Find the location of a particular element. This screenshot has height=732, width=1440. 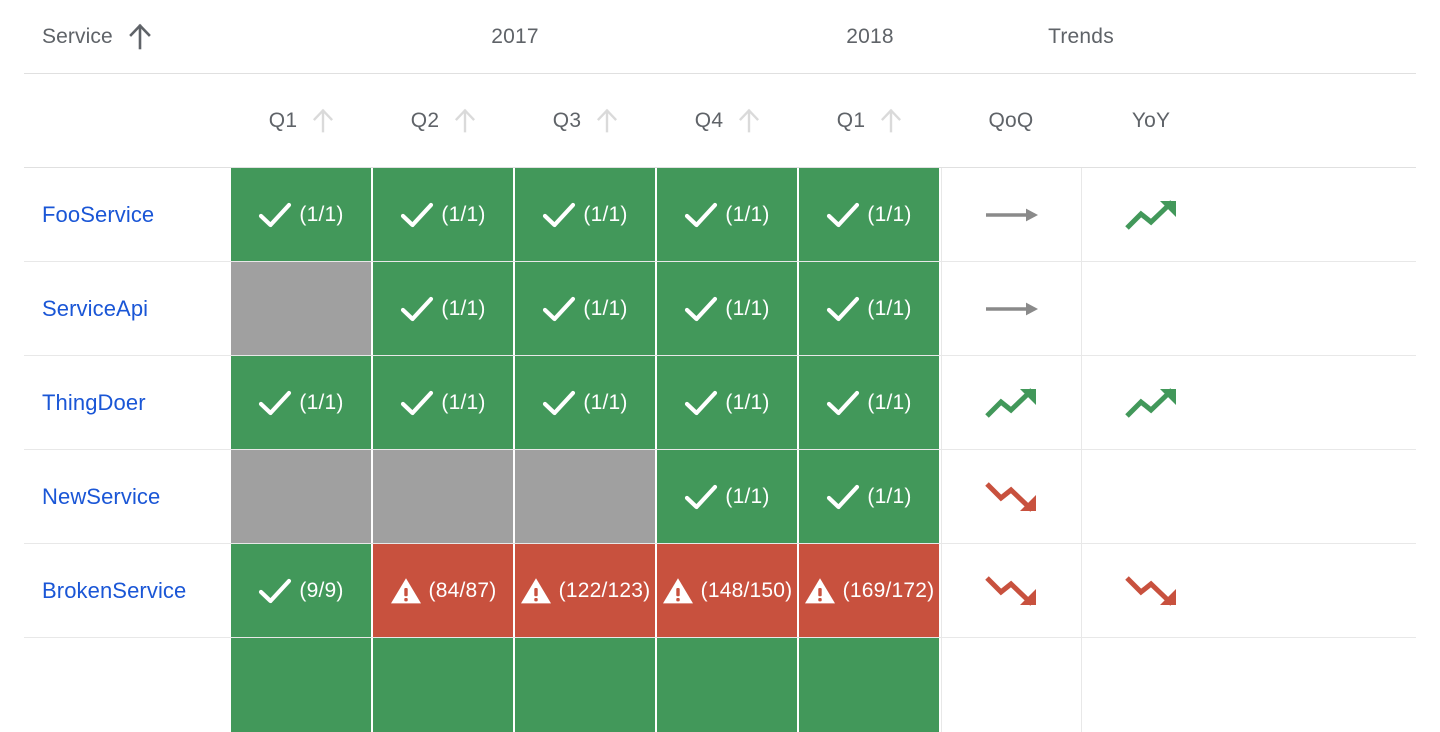

quarter-header-q4-2017: Q4 is located at coordinates (728, 121).